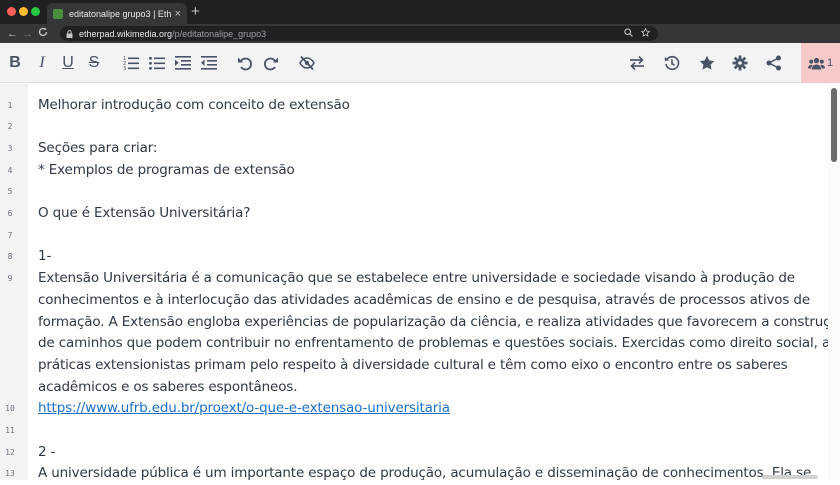 The width and height of the screenshot is (840, 485). I want to click on underline-button: U, so click(68, 63).